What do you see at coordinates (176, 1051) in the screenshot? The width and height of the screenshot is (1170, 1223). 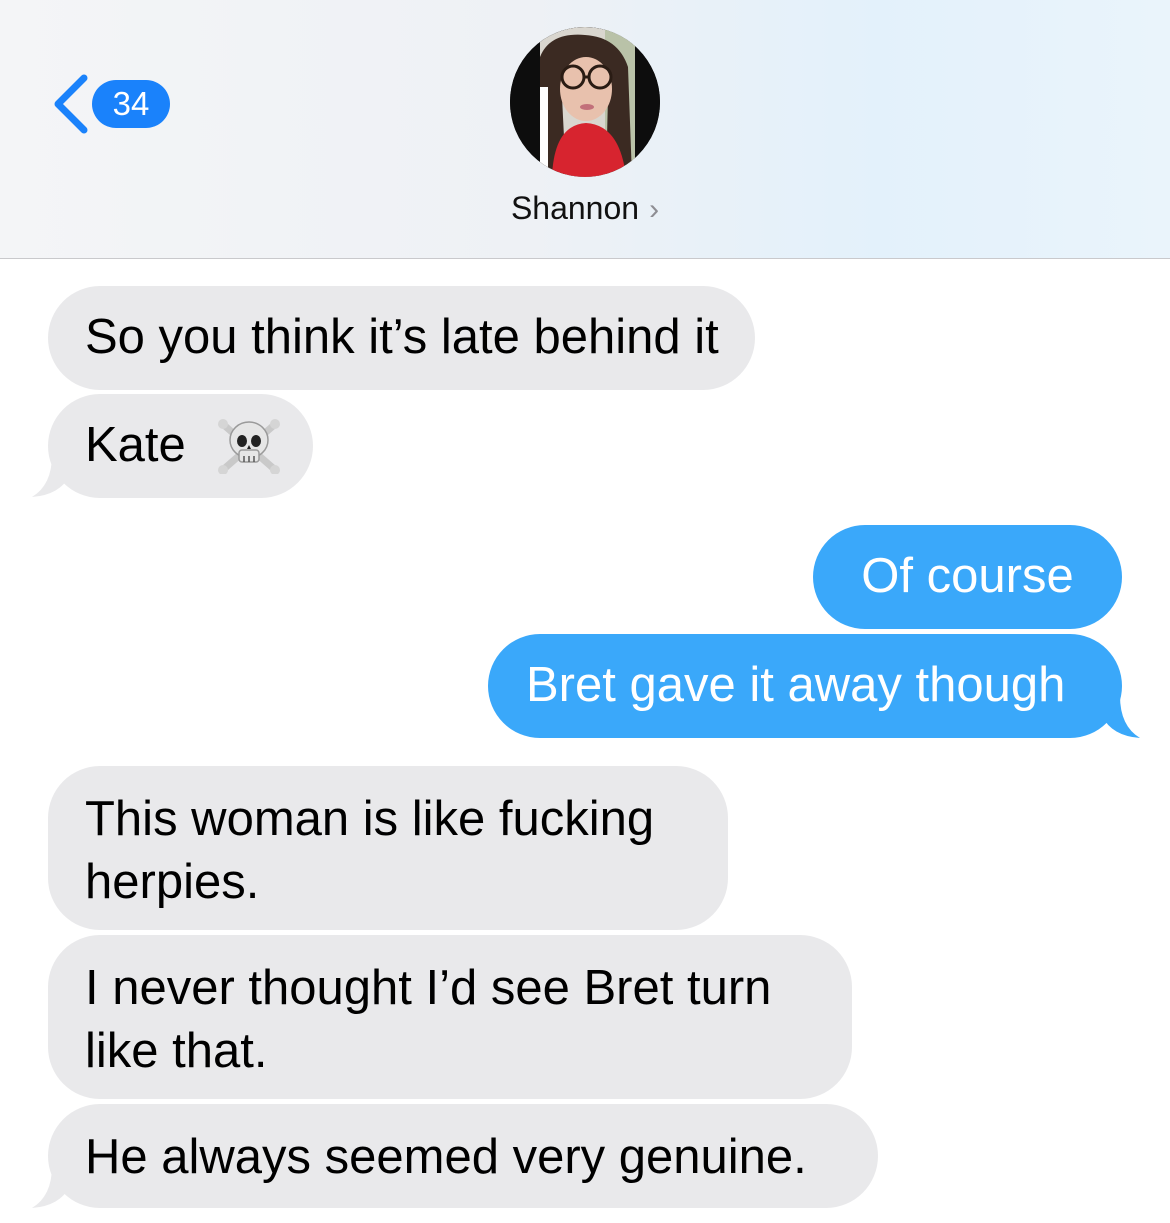 I see `message-text-line: like that.` at bounding box center [176, 1051].